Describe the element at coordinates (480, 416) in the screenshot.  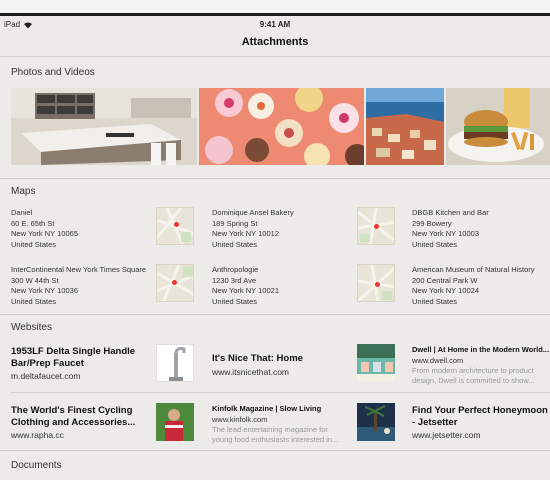
I see `website-title: Find Your Perfect Honeymoon - Jetsetter` at that location.